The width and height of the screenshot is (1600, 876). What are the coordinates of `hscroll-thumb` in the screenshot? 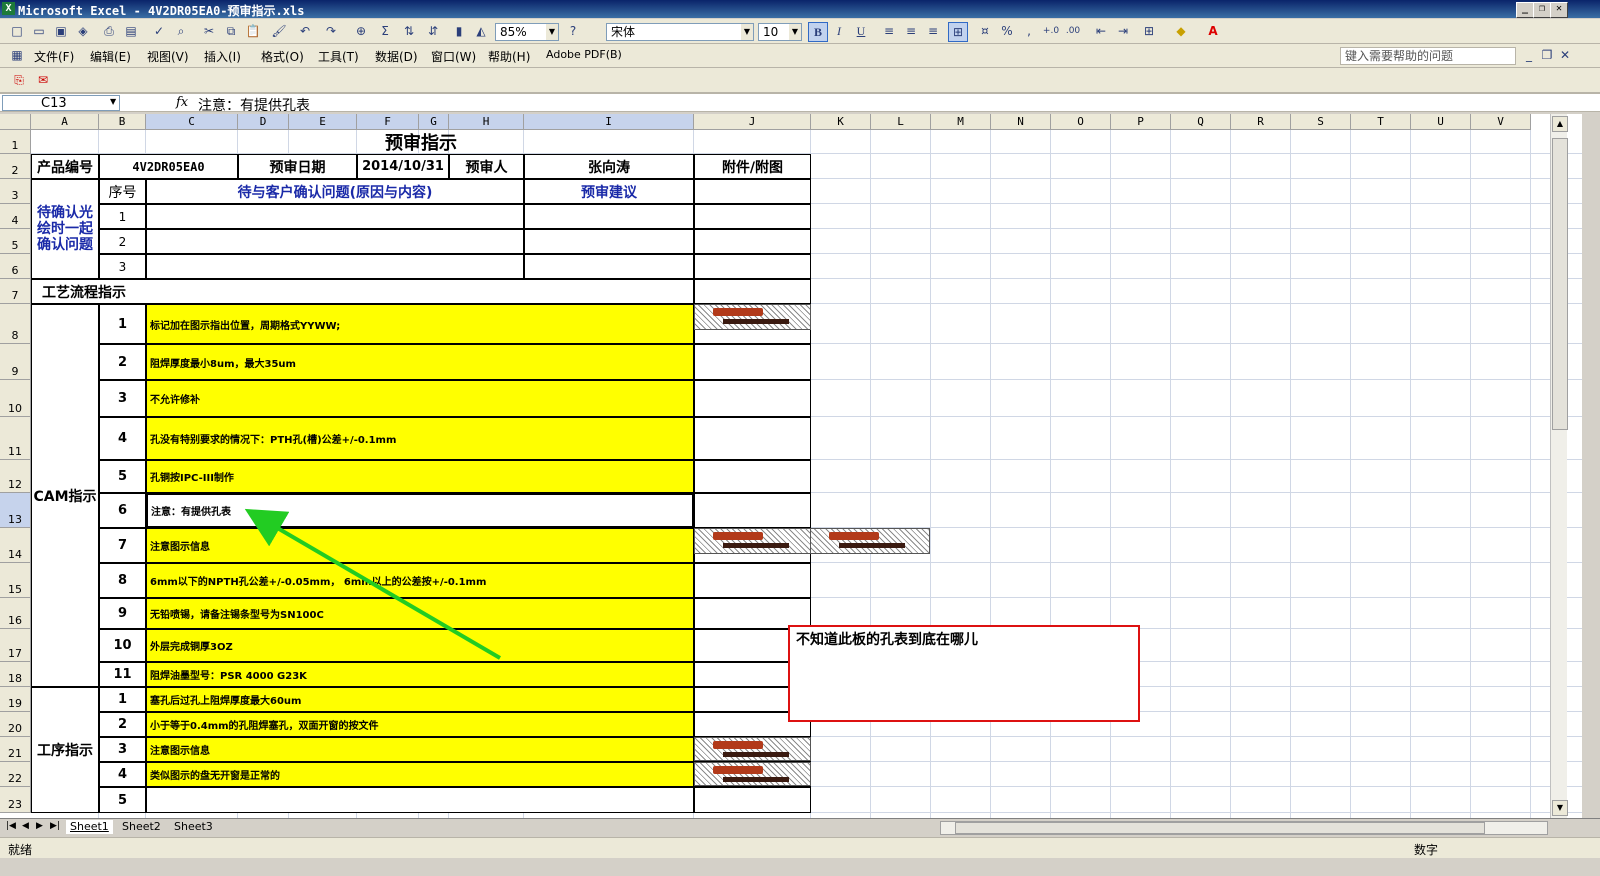 It's located at (1220, 828).